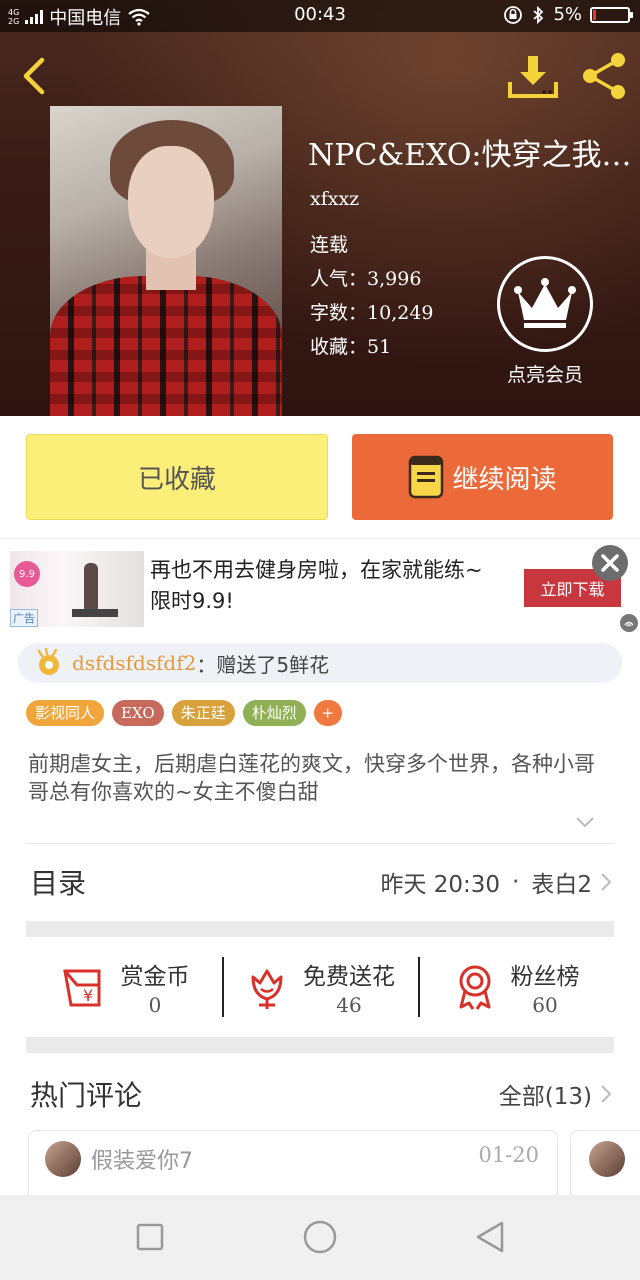 The width and height of the screenshot is (640, 1280). What do you see at coordinates (561, 885) in the screenshot?
I see `catalog-latest-chapter: 表白2` at bounding box center [561, 885].